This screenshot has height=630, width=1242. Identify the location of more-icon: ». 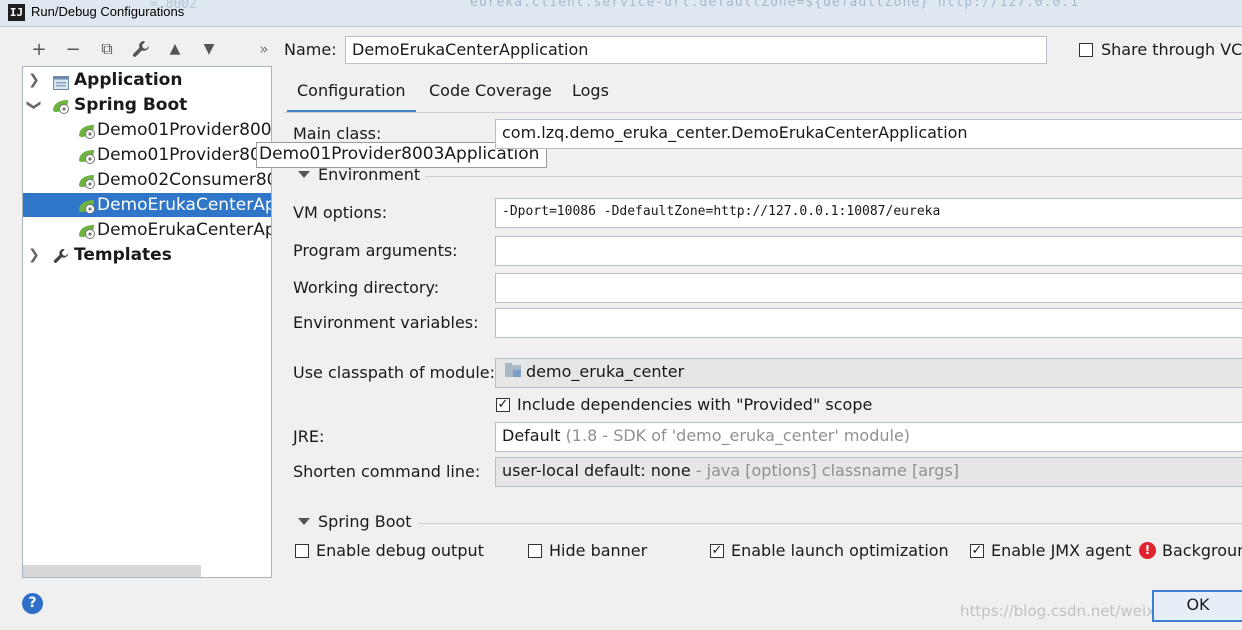
(264, 49).